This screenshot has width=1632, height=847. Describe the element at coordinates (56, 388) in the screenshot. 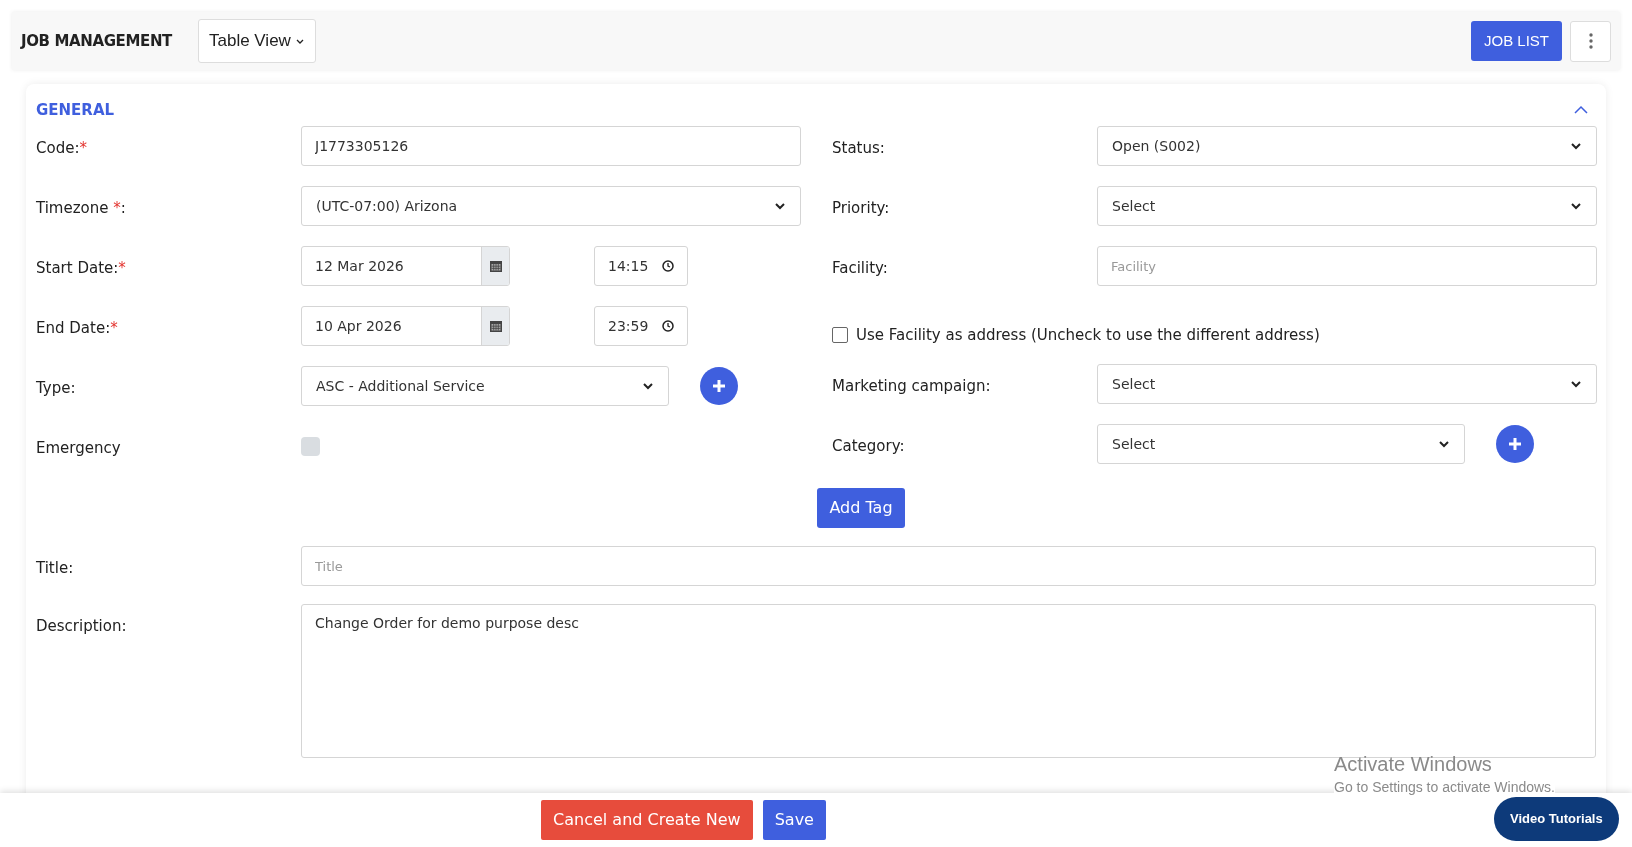

I see `field-label: Type:` at that location.